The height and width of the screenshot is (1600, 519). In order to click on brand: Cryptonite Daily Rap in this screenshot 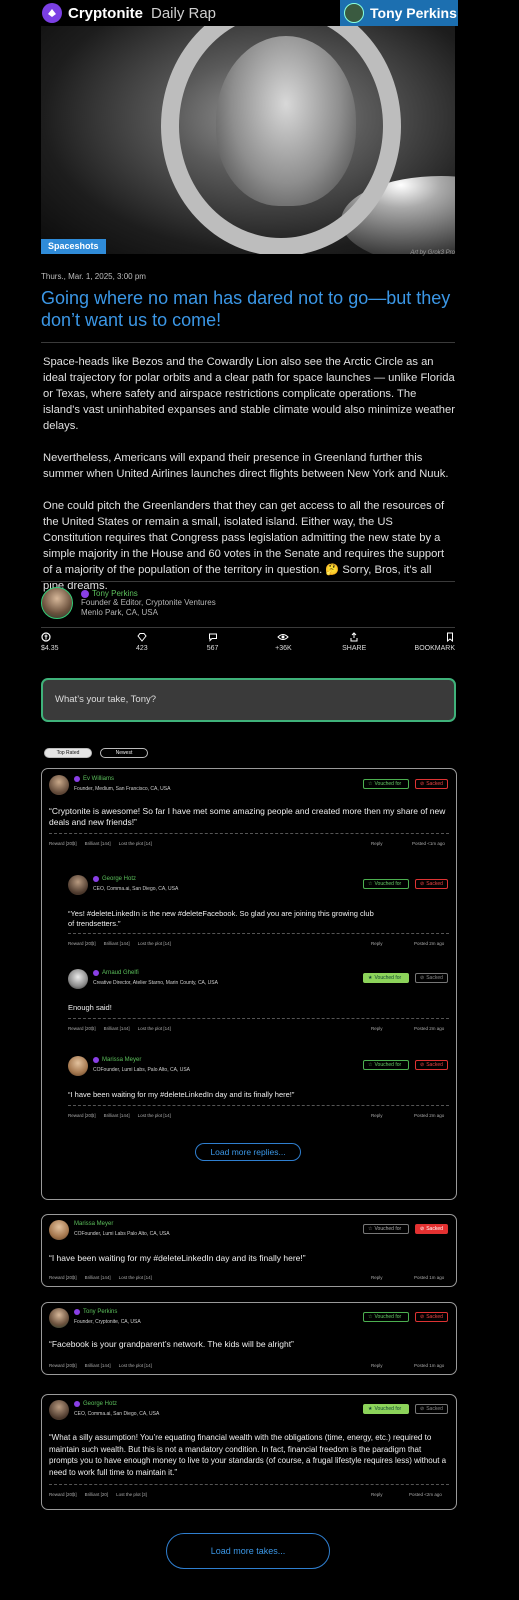, I will do `click(129, 13)`.